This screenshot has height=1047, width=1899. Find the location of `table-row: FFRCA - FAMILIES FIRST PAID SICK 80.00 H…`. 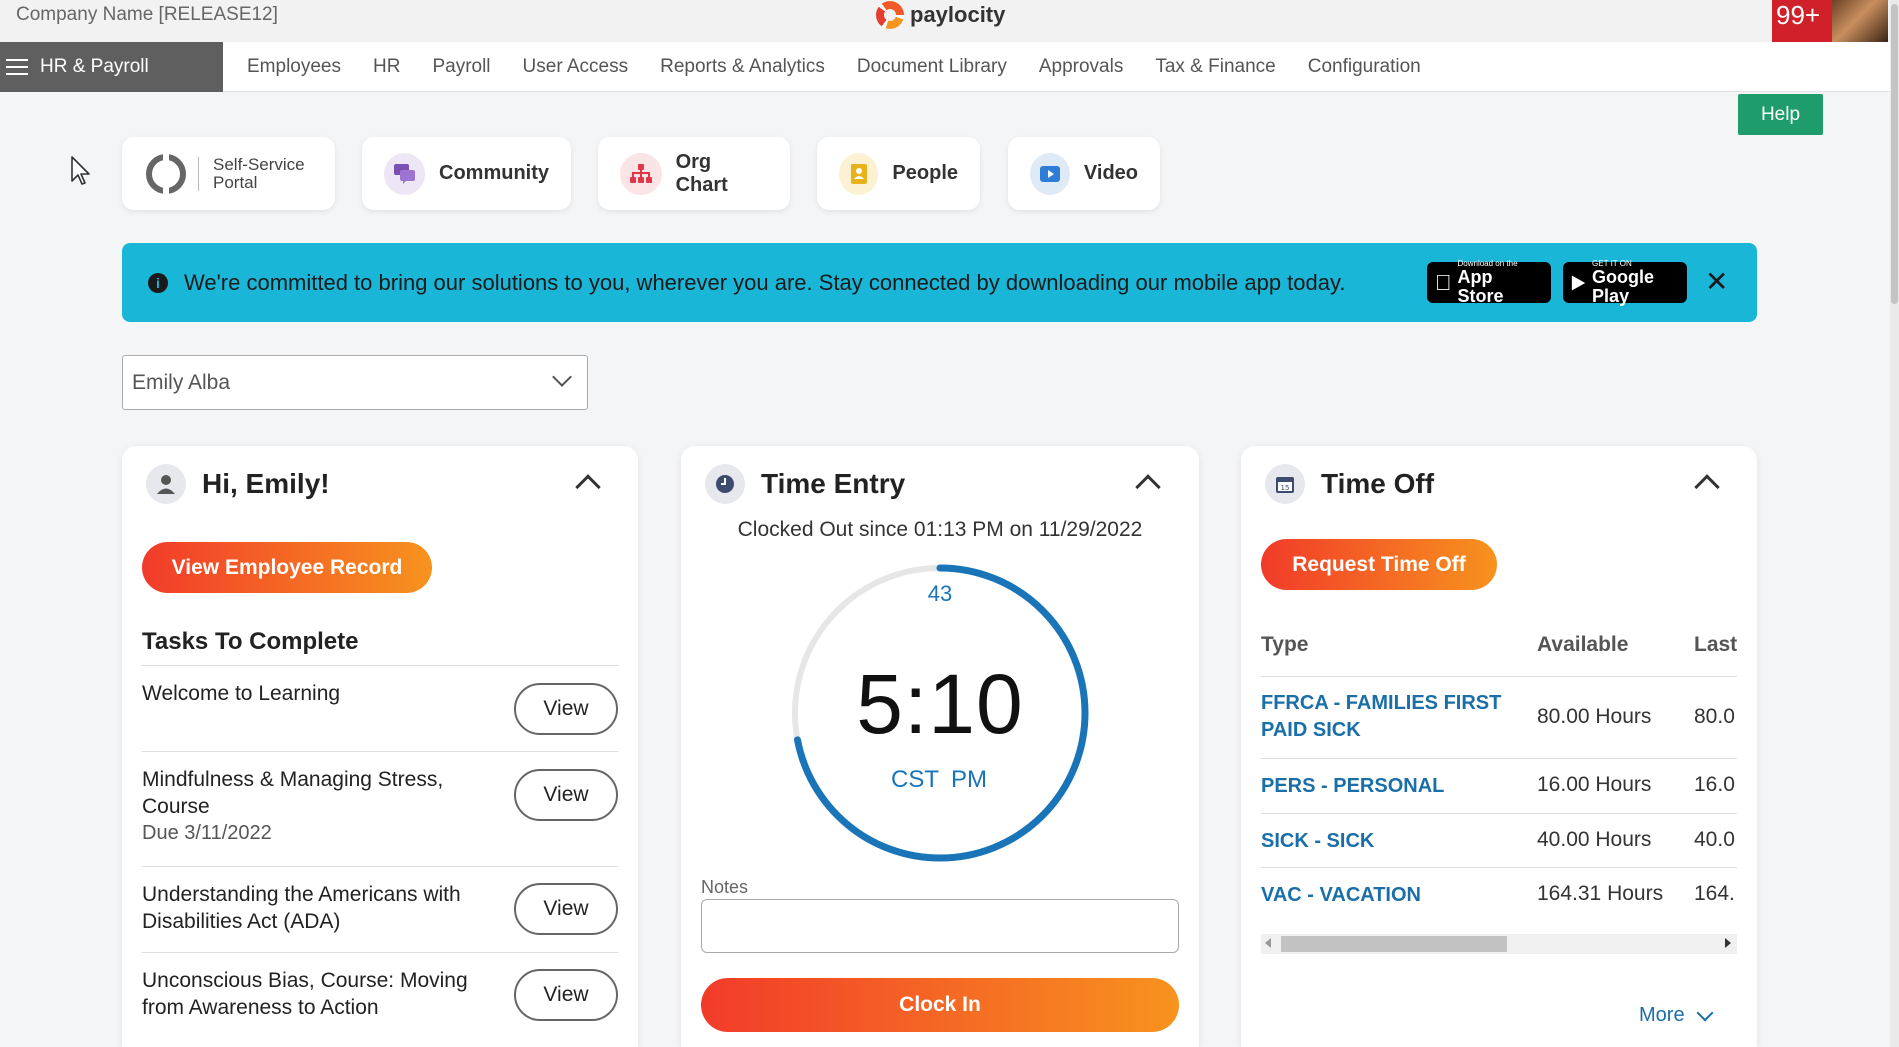

table-row: FFRCA - FAMILIES FIRST PAID SICK 80.00 H… is located at coordinates (1499, 718).